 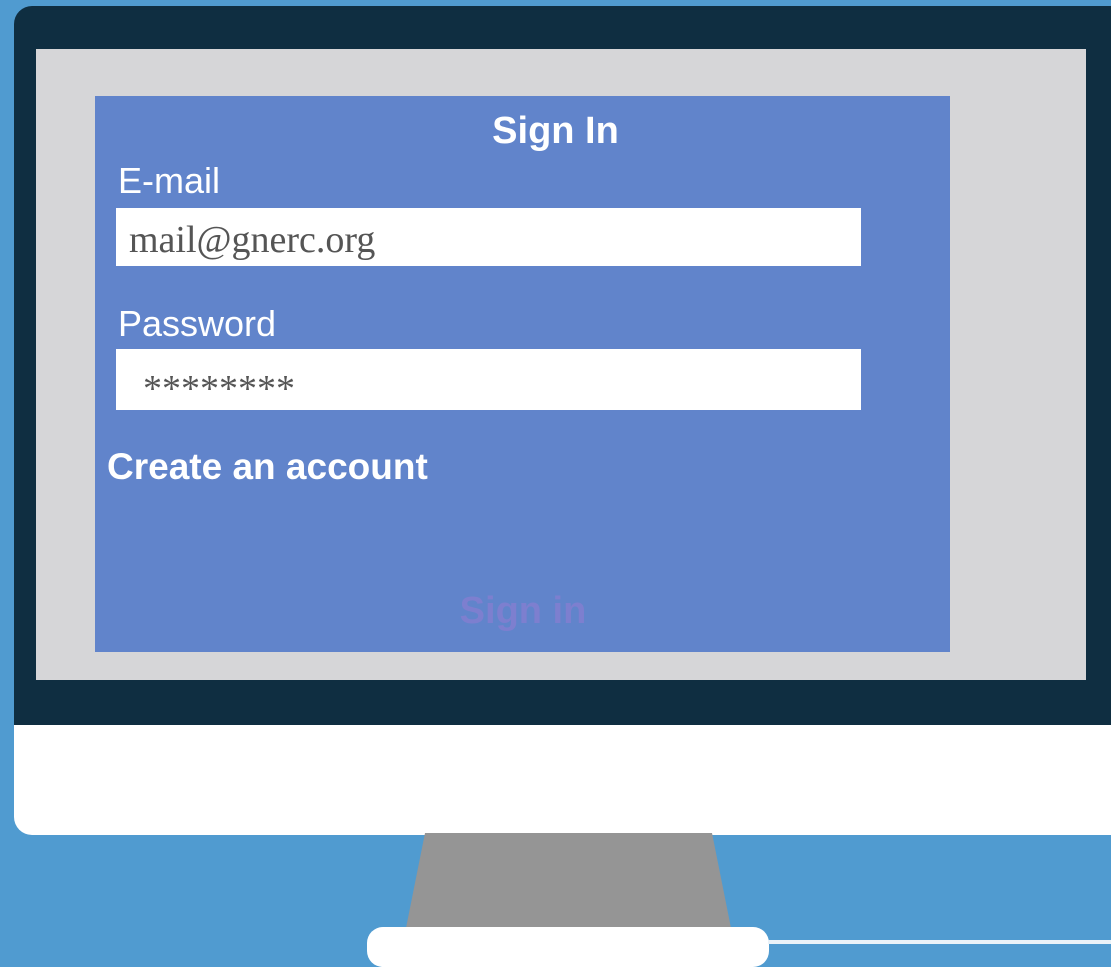 I want to click on password-field: ********, so click(x=488, y=379).